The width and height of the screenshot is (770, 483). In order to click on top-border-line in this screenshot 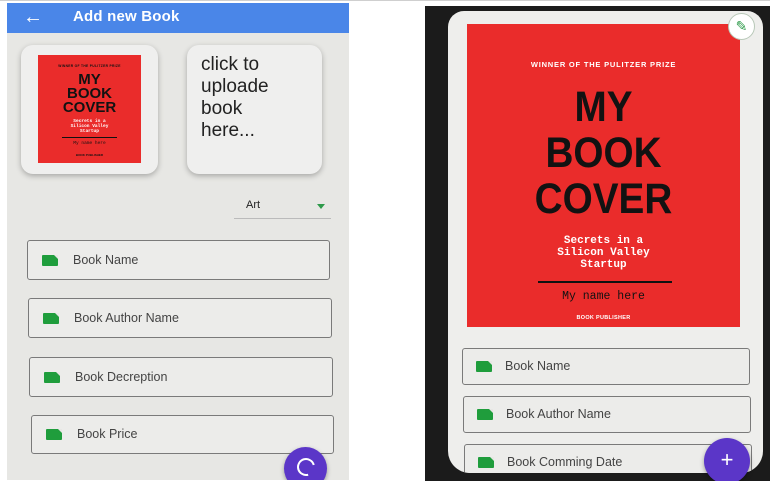, I will do `click(385, 0)`.